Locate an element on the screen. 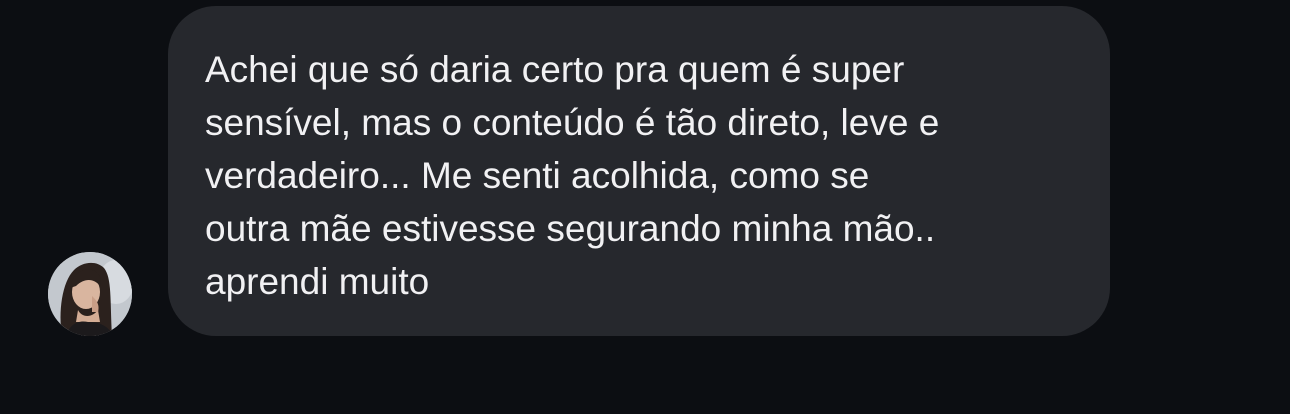 The height and width of the screenshot is (414, 1290). sender-avatar is located at coordinates (90, 294).